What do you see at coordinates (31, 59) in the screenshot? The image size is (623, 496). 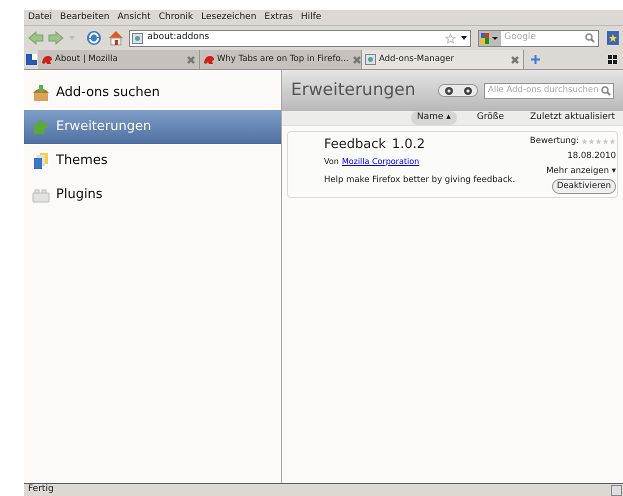 I see `tab-groups-icon` at bounding box center [31, 59].